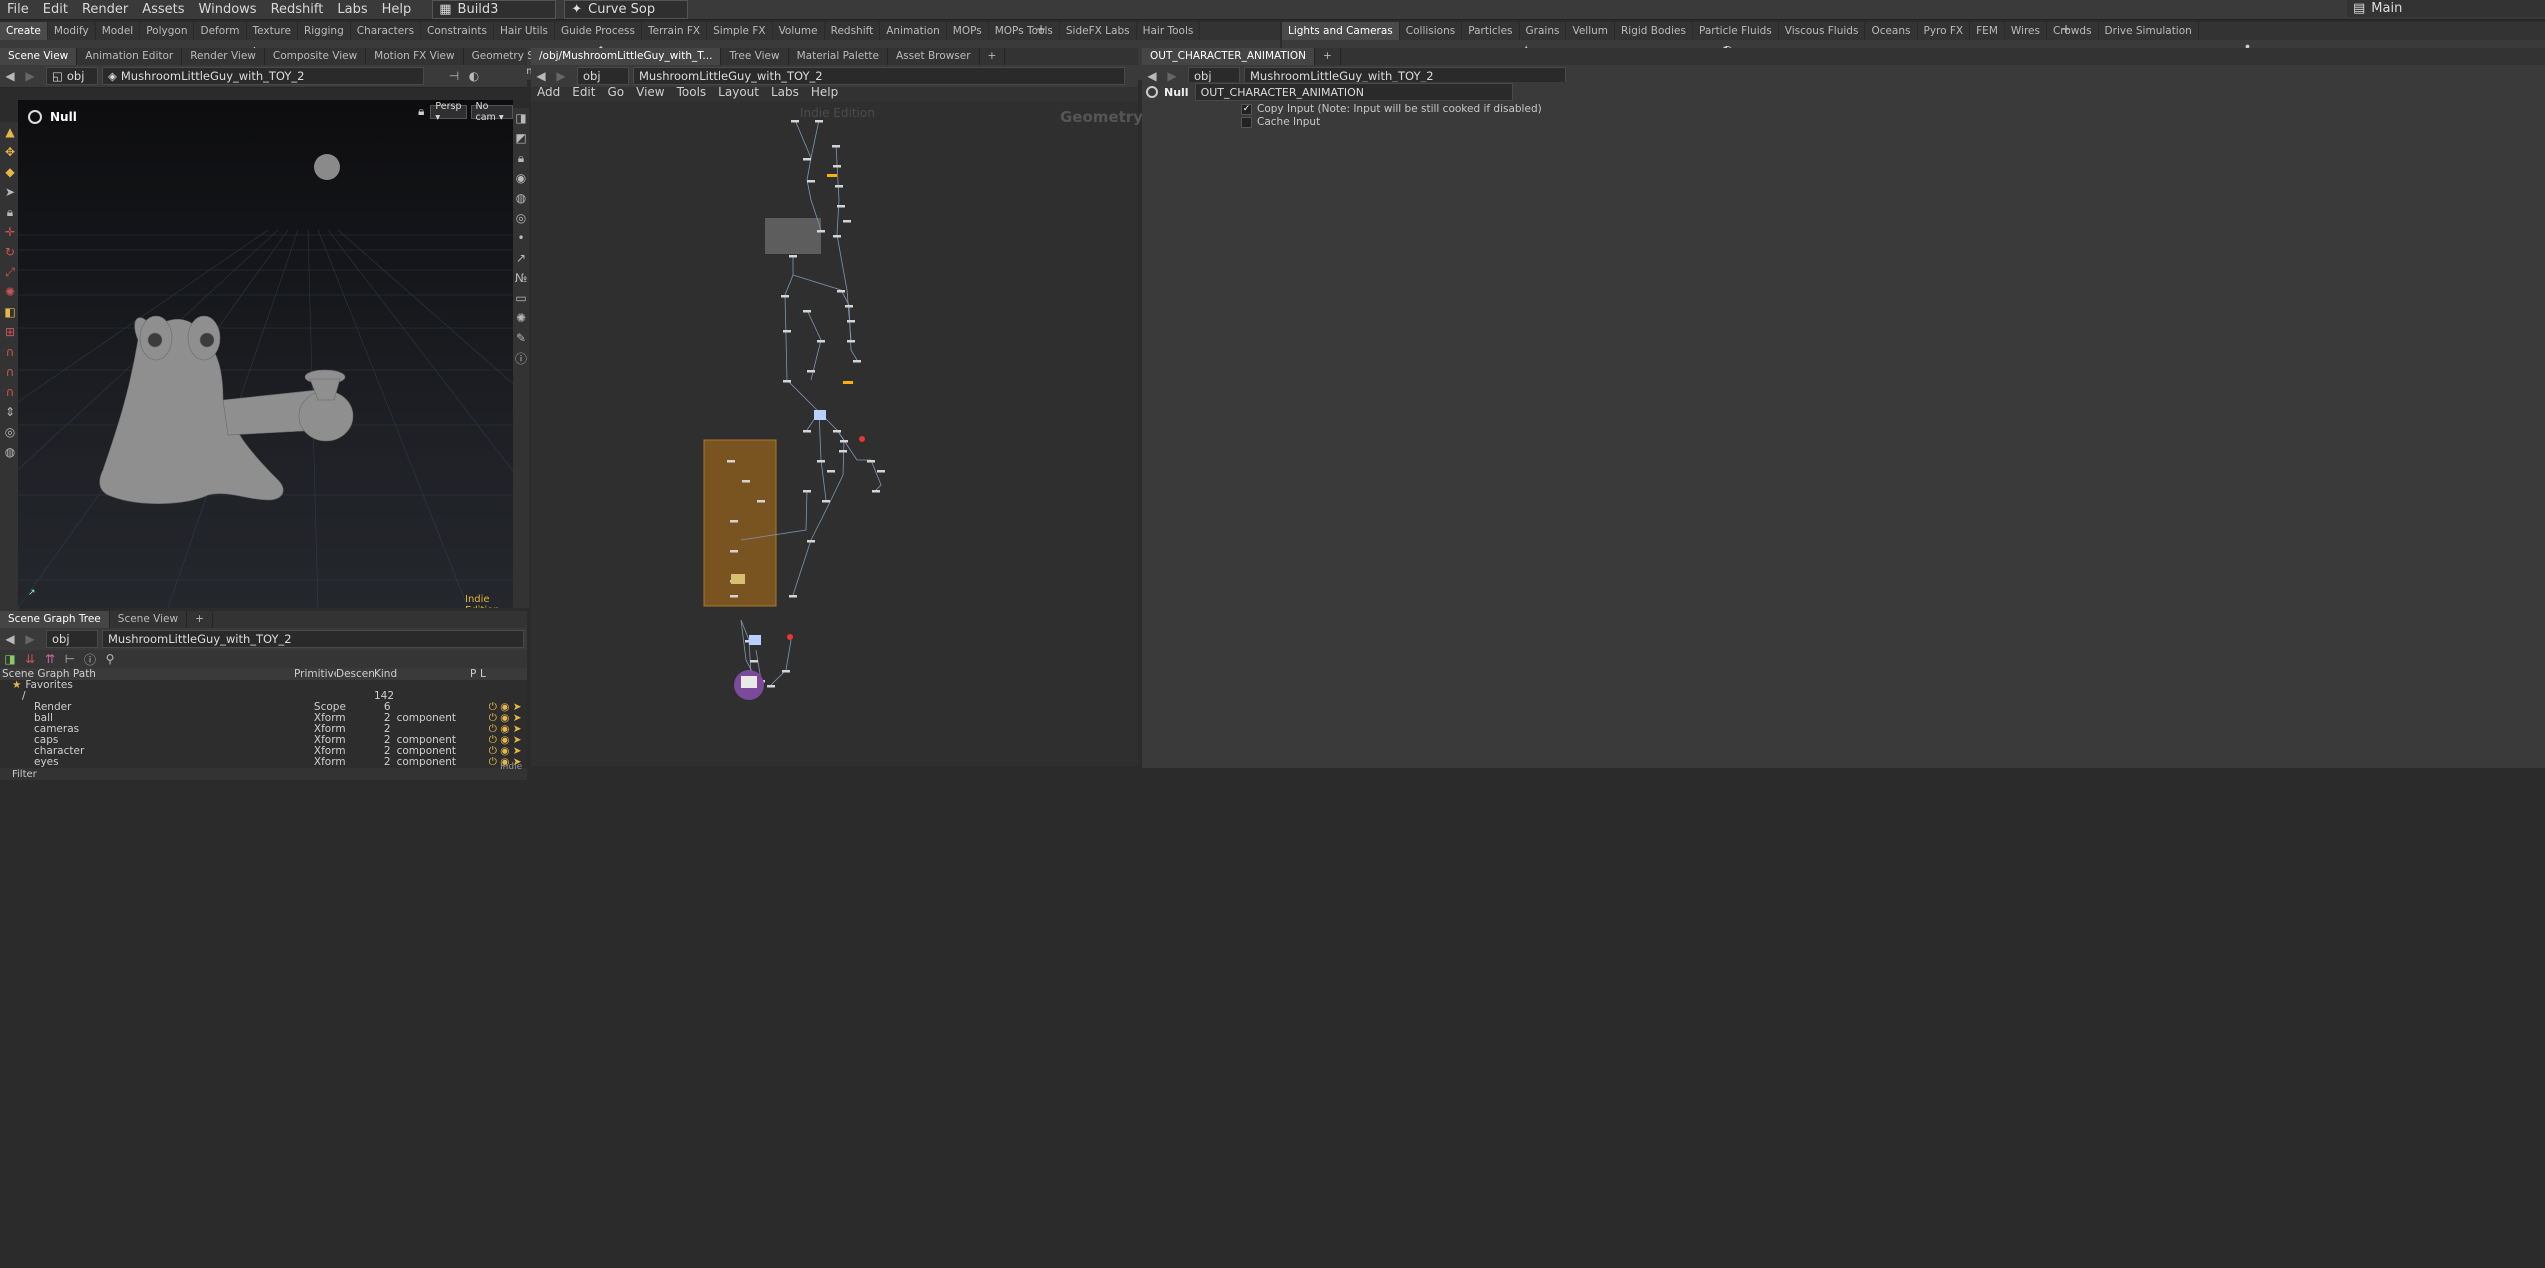 The image size is (2545, 1268). What do you see at coordinates (415, 56) in the screenshot?
I see `tab-motion-fx-view: Motion FX View` at bounding box center [415, 56].